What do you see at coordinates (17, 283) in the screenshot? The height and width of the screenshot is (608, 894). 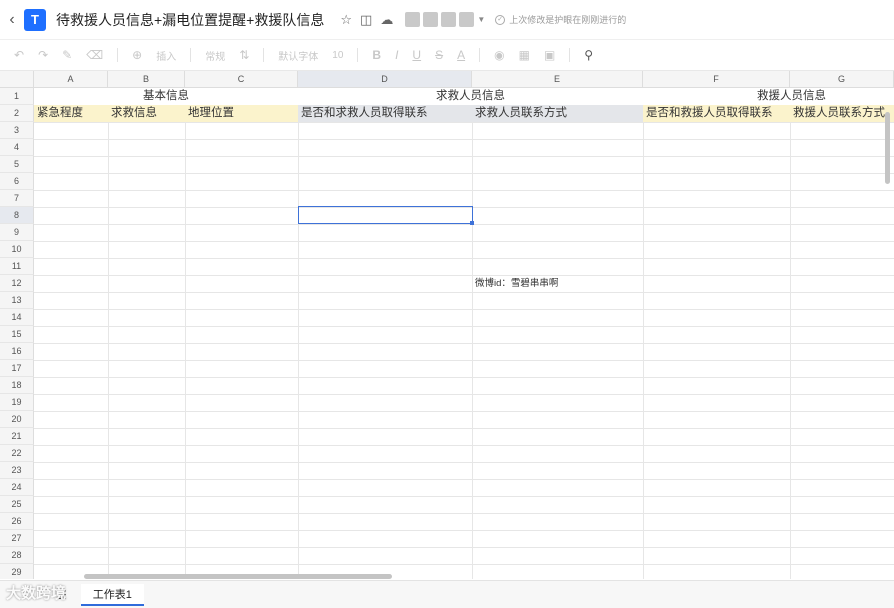 I see `row-header: 12` at bounding box center [17, 283].